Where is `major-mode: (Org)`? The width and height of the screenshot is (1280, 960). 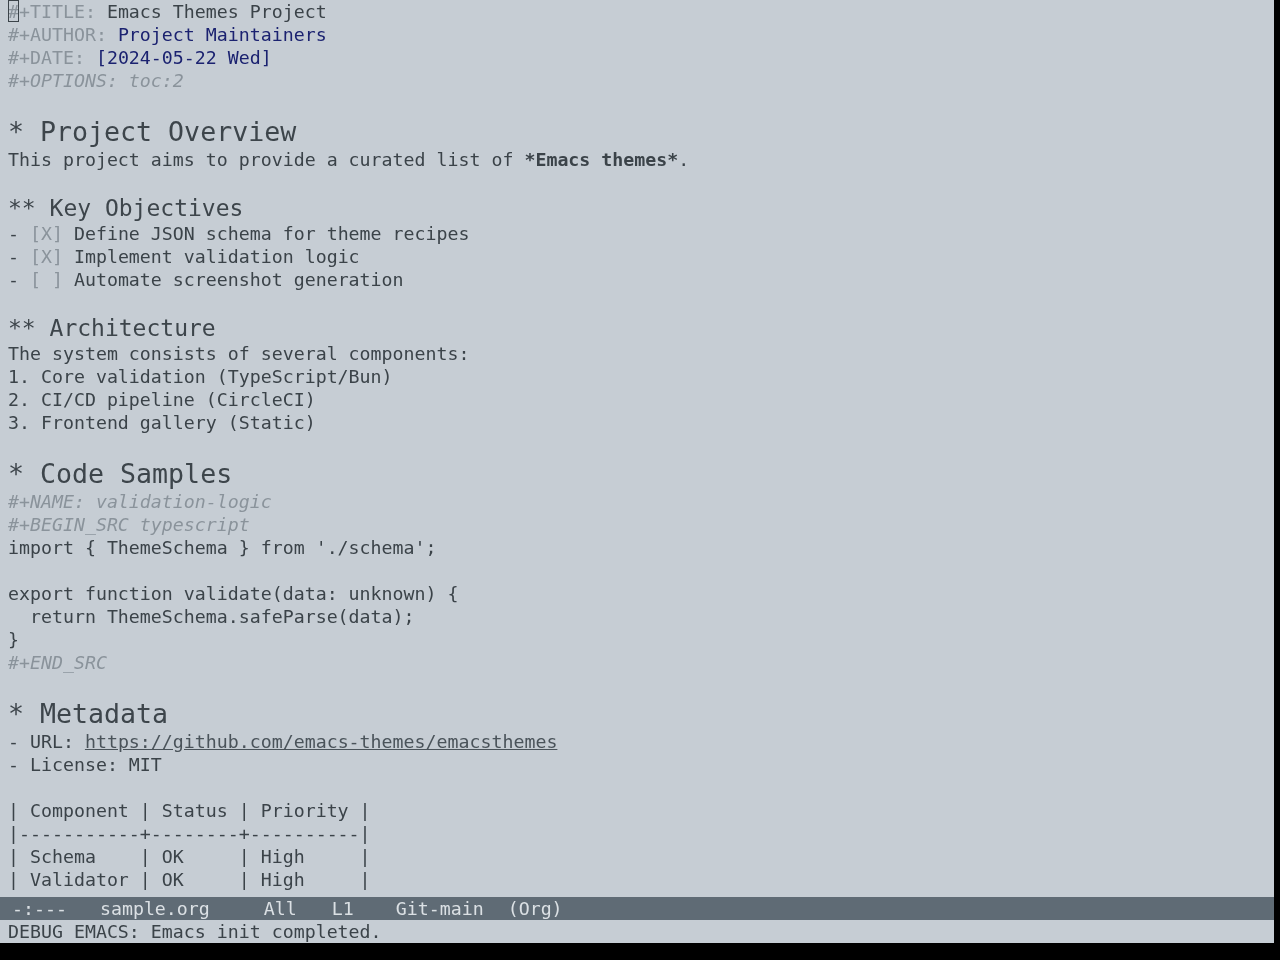 major-mode: (Org) is located at coordinates (535, 908).